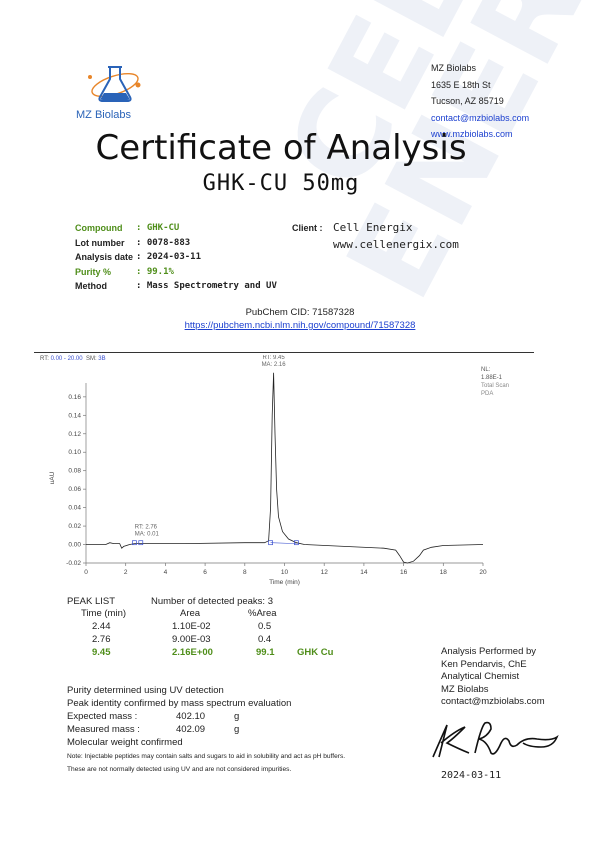 Image resolution: width=600 pixels, height=849 pixels. Describe the element at coordinates (74, 526) in the screenshot. I see `y-tick-label: 0.02` at that location.